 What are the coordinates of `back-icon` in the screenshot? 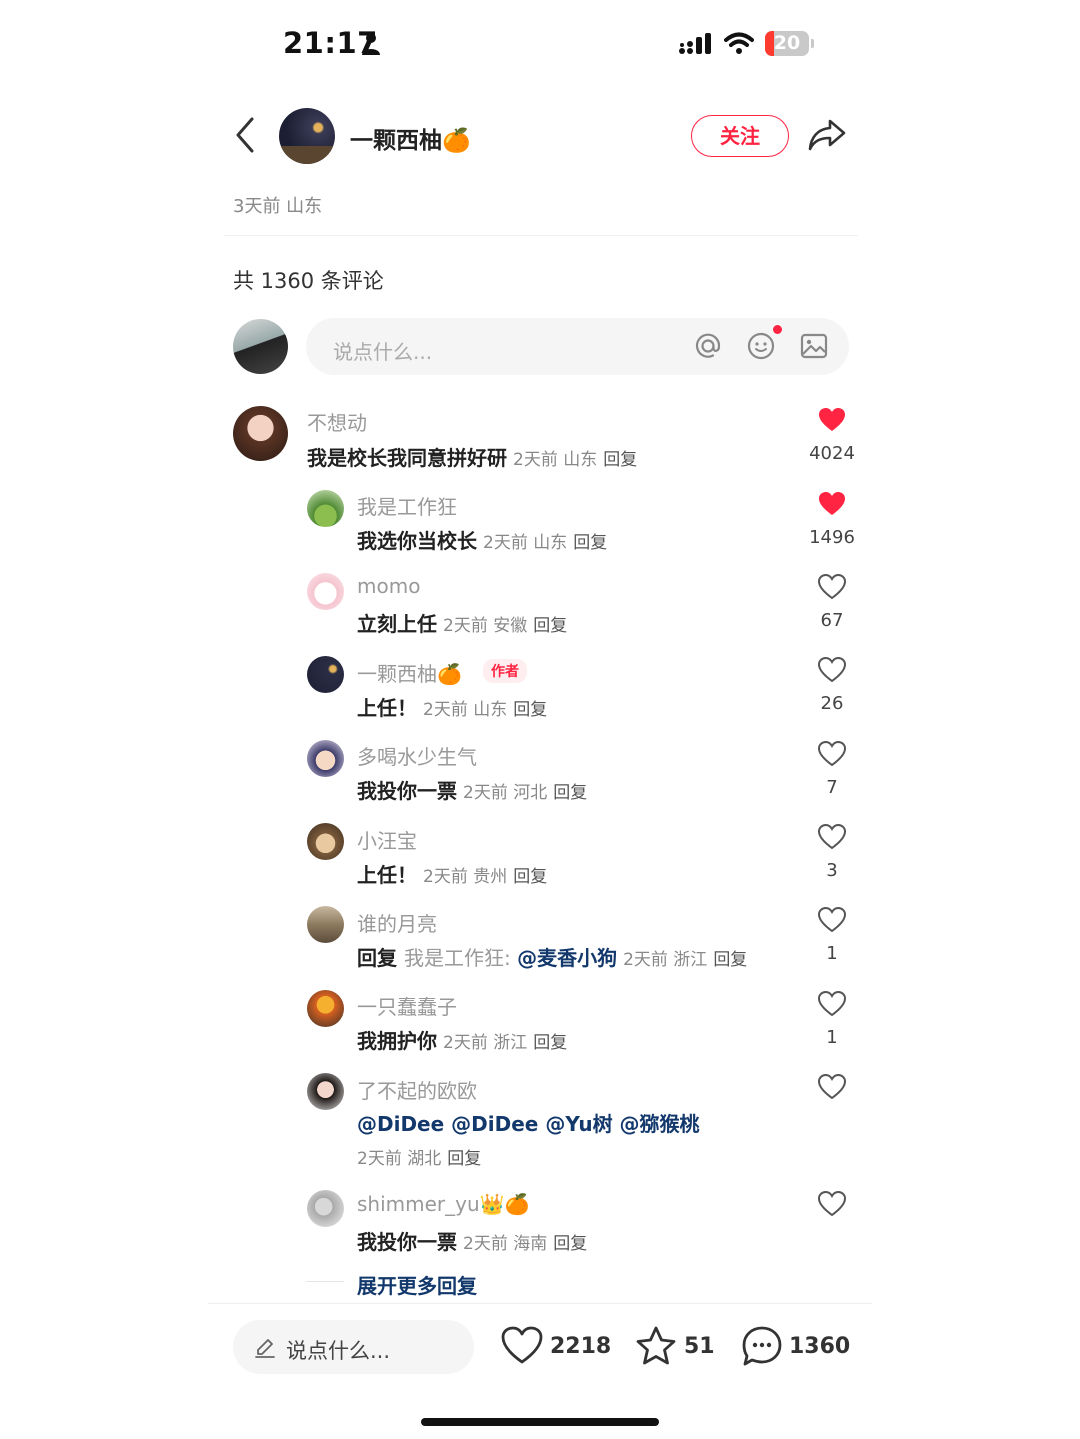 It's located at (245, 135).